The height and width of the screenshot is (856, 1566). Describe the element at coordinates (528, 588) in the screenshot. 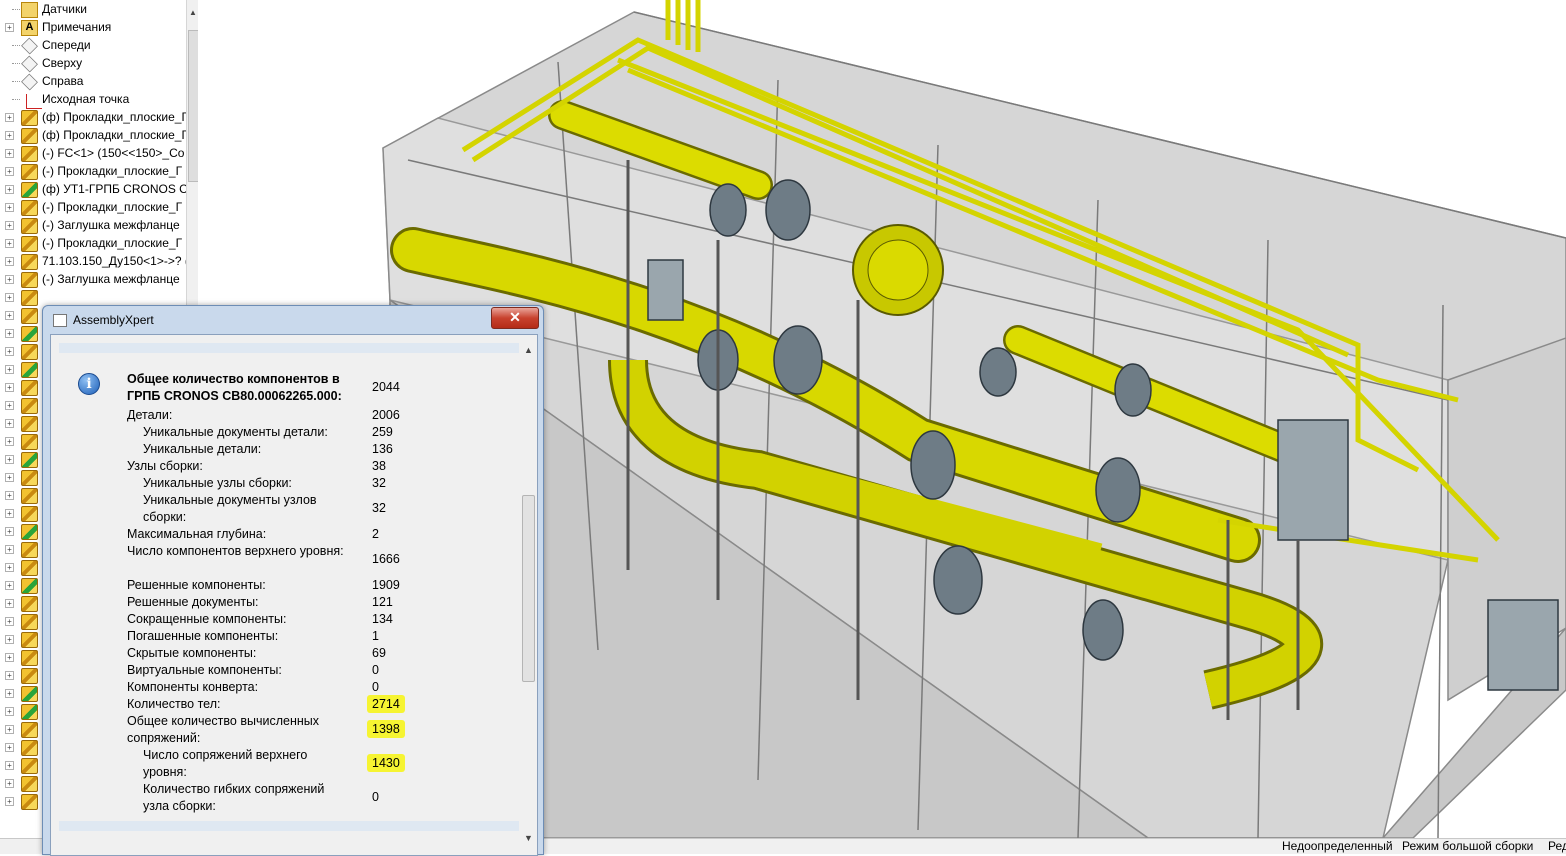

I see `dialog-scroll-thumb` at that location.